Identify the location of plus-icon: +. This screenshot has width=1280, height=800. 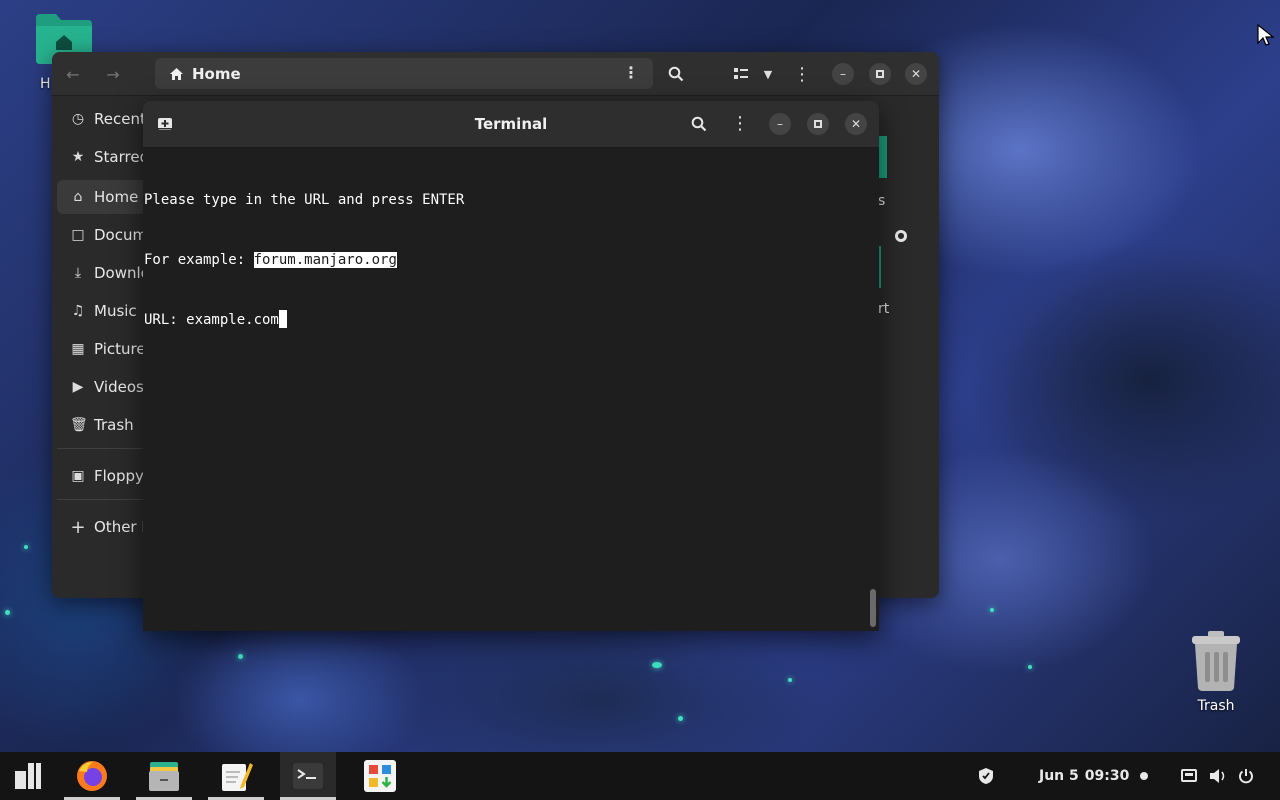
(78, 527).